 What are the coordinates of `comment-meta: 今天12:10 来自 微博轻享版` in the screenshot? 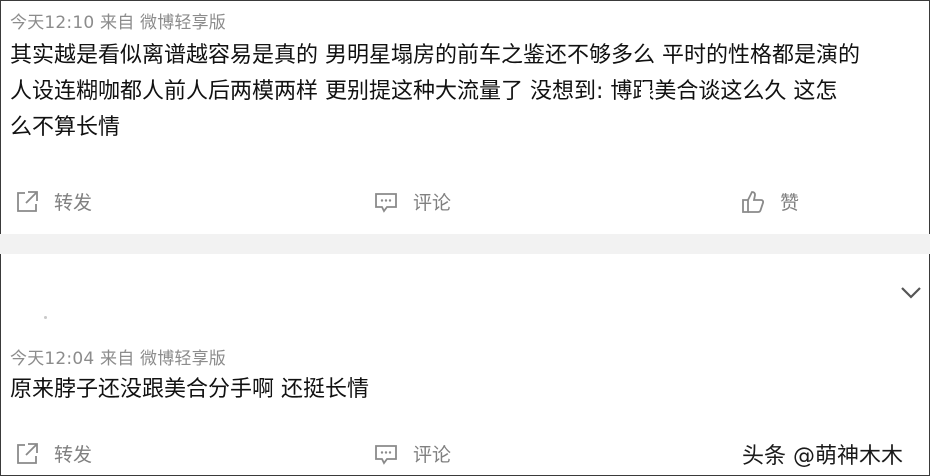 It's located at (118, 23).